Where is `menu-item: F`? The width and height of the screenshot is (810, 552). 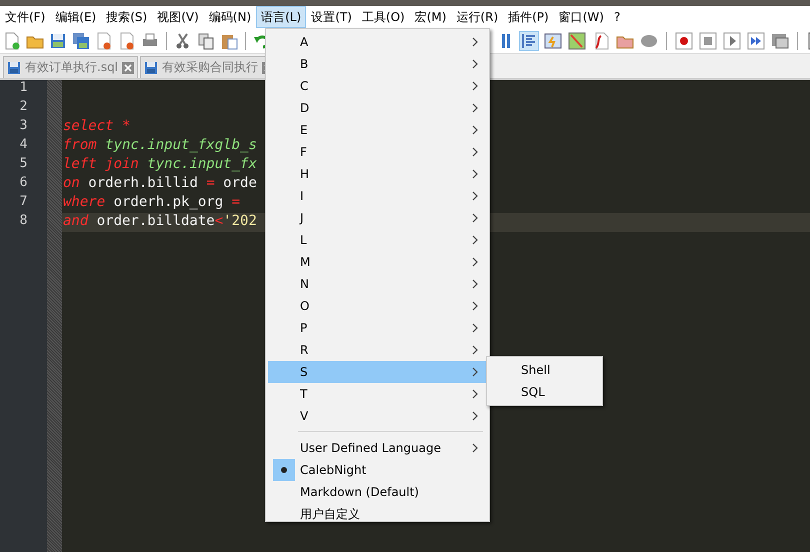 menu-item: F is located at coordinates (377, 152).